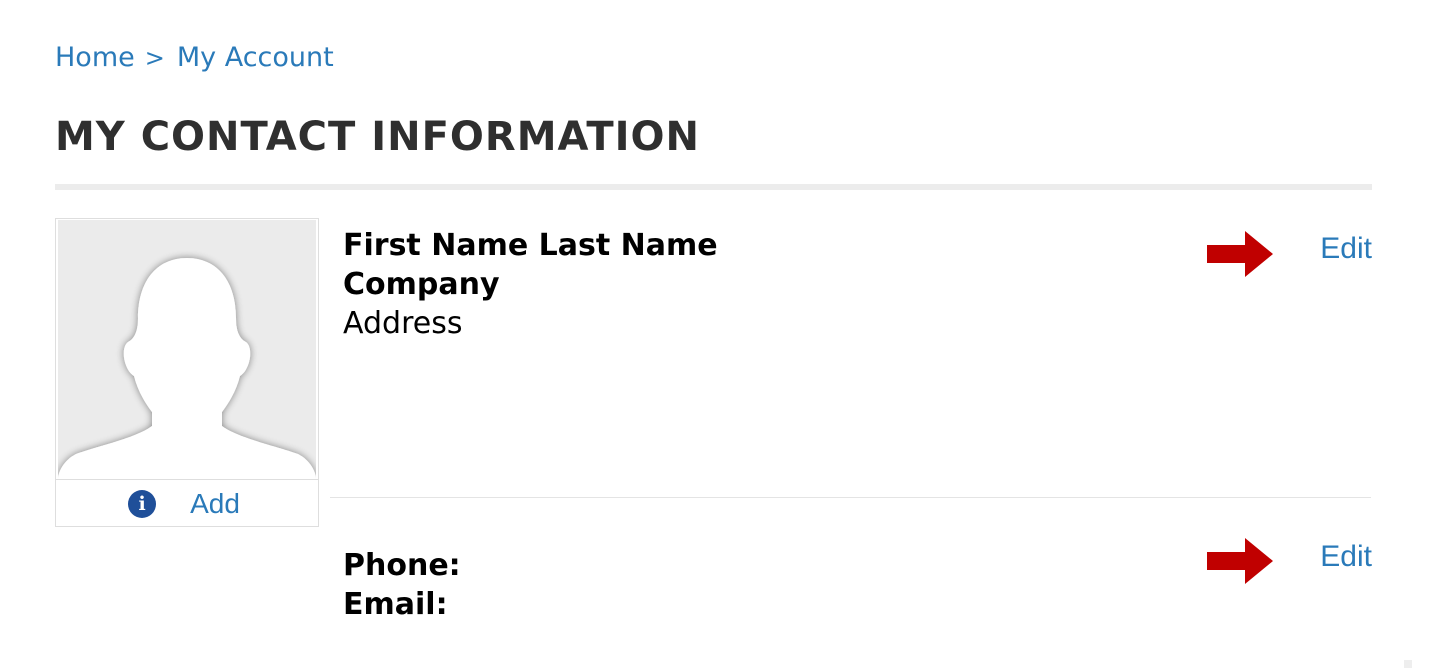  I want to click on add-photo-bar: i Add, so click(187, 503).